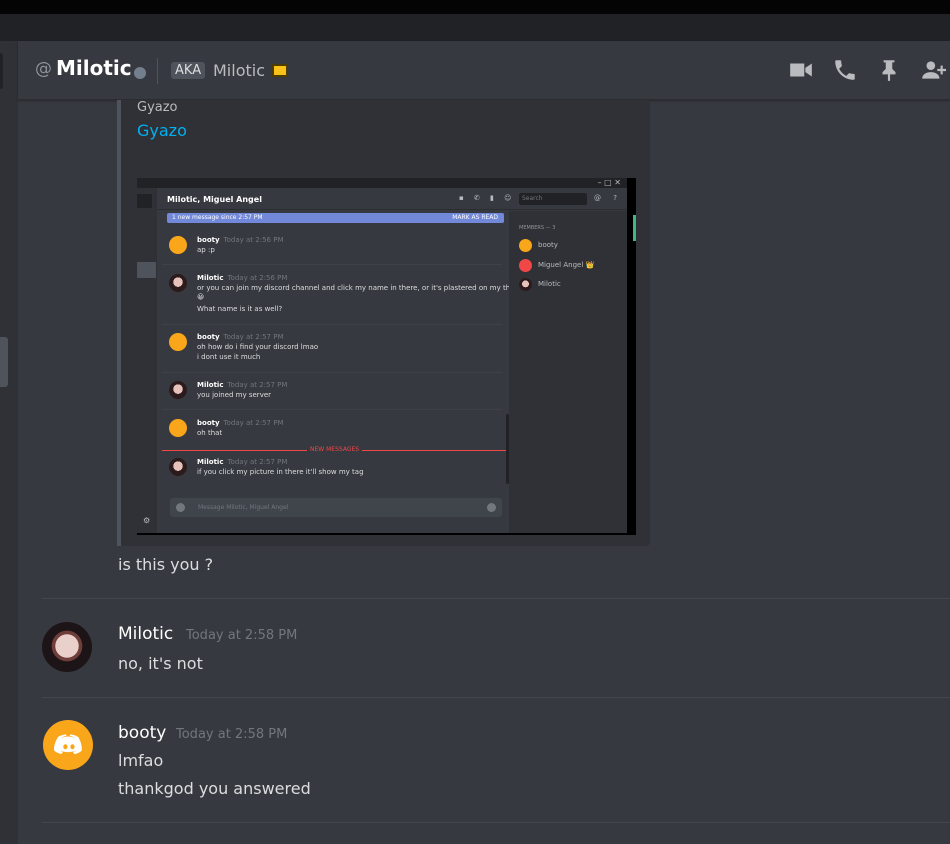  I want to click on message-text: no, it's not, so click(160, 663).